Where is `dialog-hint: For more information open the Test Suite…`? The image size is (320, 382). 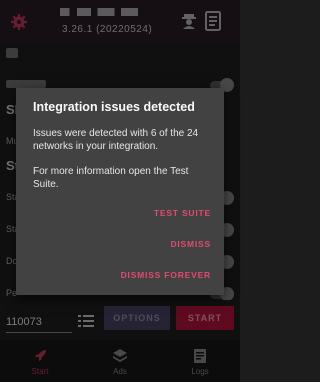
dialog-hint: For more information open the Test Suite… is located at coordinates (111, 178).